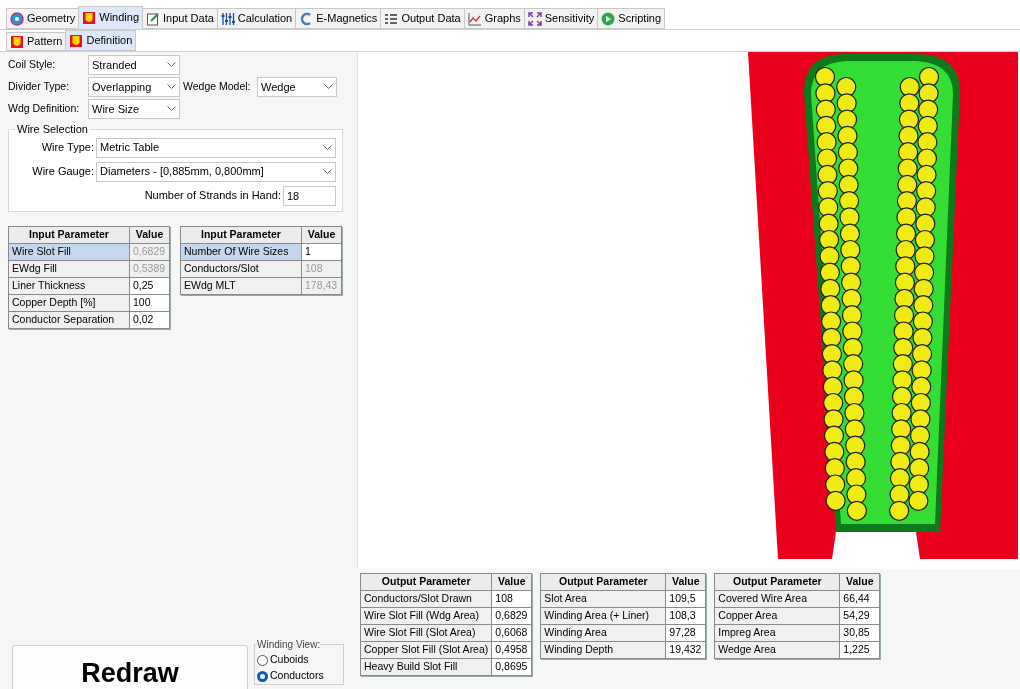 This screenshot has width=1020, height=689. I want to click on field-label: Divider Type:, so click(39, 87).